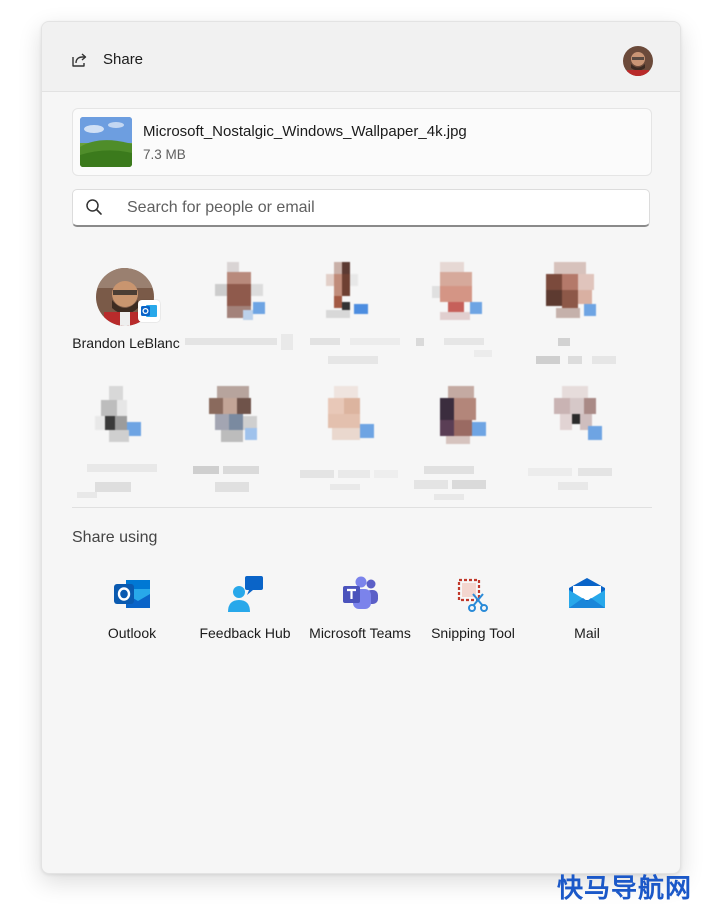 The width and height of the screenshot is (720, 913). What do you see at coordinates (123, 59) in the screenshot?
I see `dialog-title: Share` at bounding box center [123, 59].